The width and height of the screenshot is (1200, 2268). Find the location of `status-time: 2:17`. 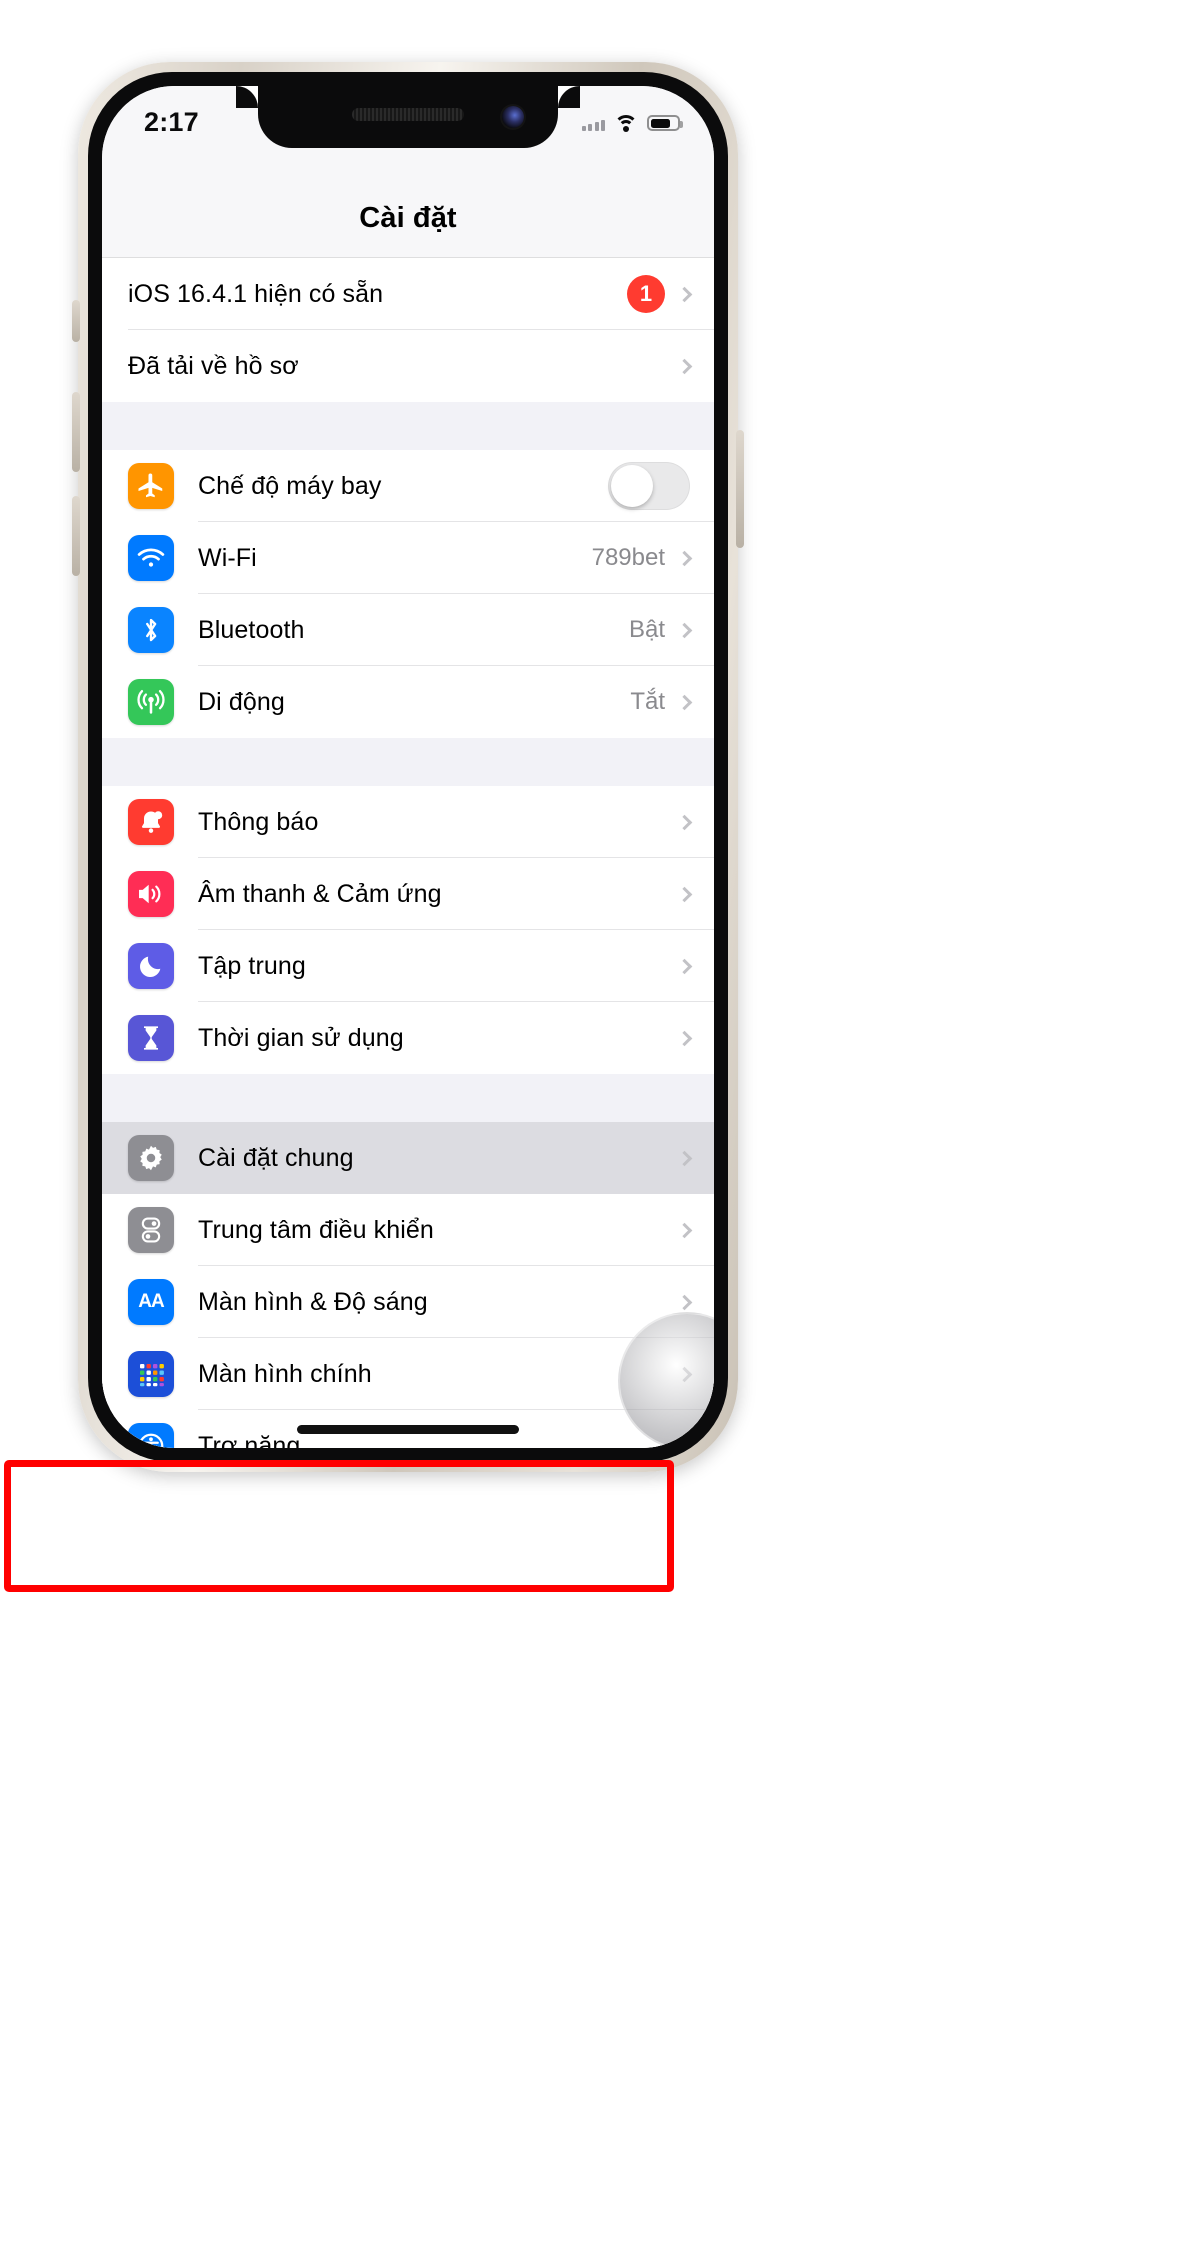

status-time: 2:17 is located at coordinates (171, 121).